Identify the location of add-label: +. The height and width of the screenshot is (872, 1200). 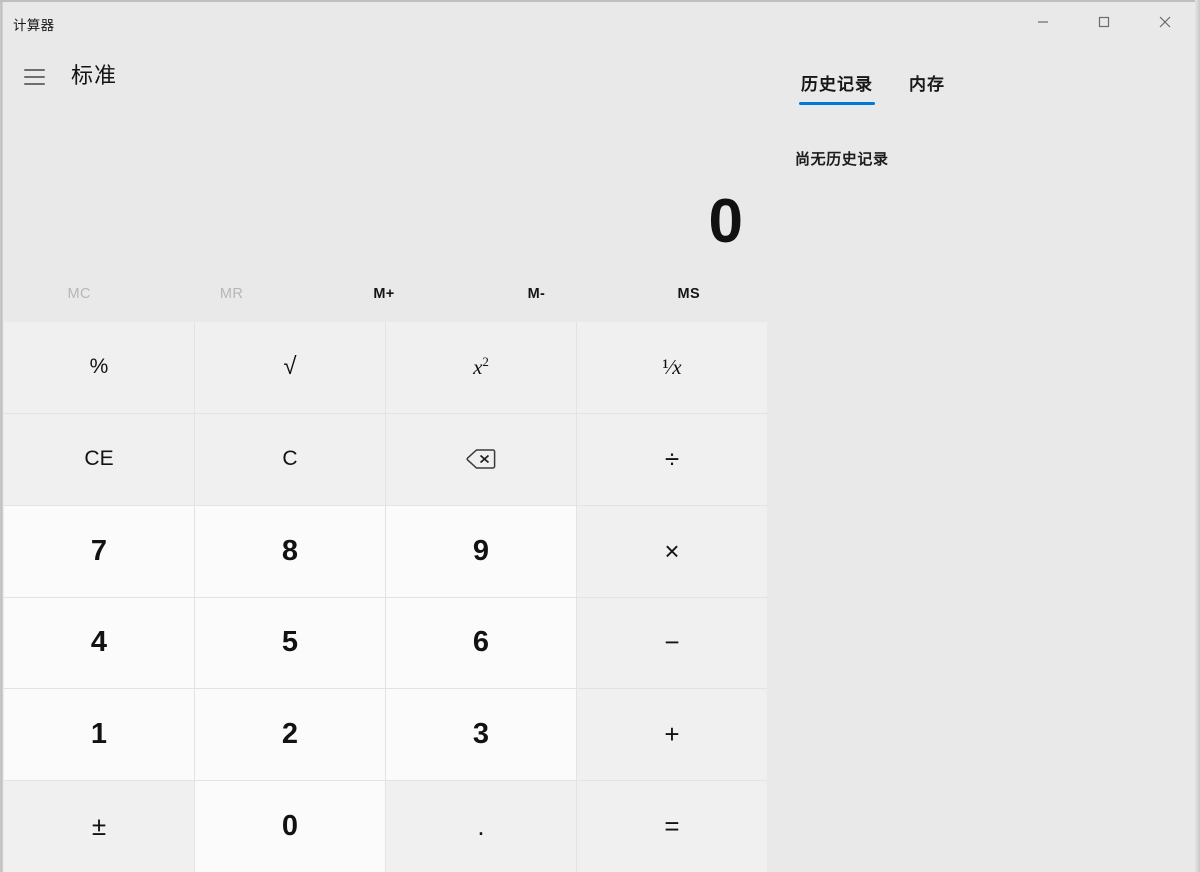
(672, 734).